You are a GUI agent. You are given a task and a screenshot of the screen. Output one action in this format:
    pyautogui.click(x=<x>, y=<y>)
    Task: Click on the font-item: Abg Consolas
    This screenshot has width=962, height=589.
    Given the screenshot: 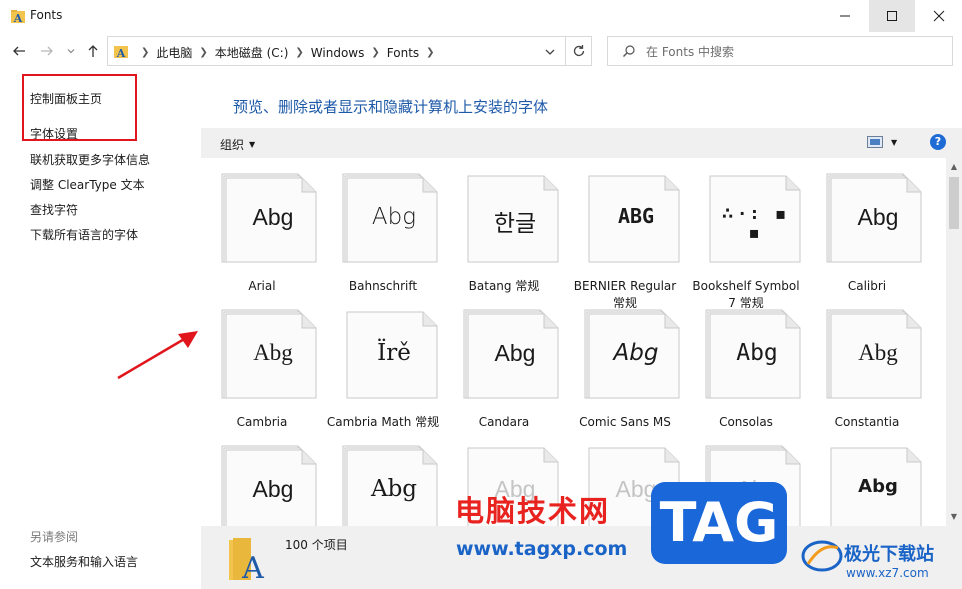 What is the action you would take?
    pyautogui.click(x=746, y=373)
    